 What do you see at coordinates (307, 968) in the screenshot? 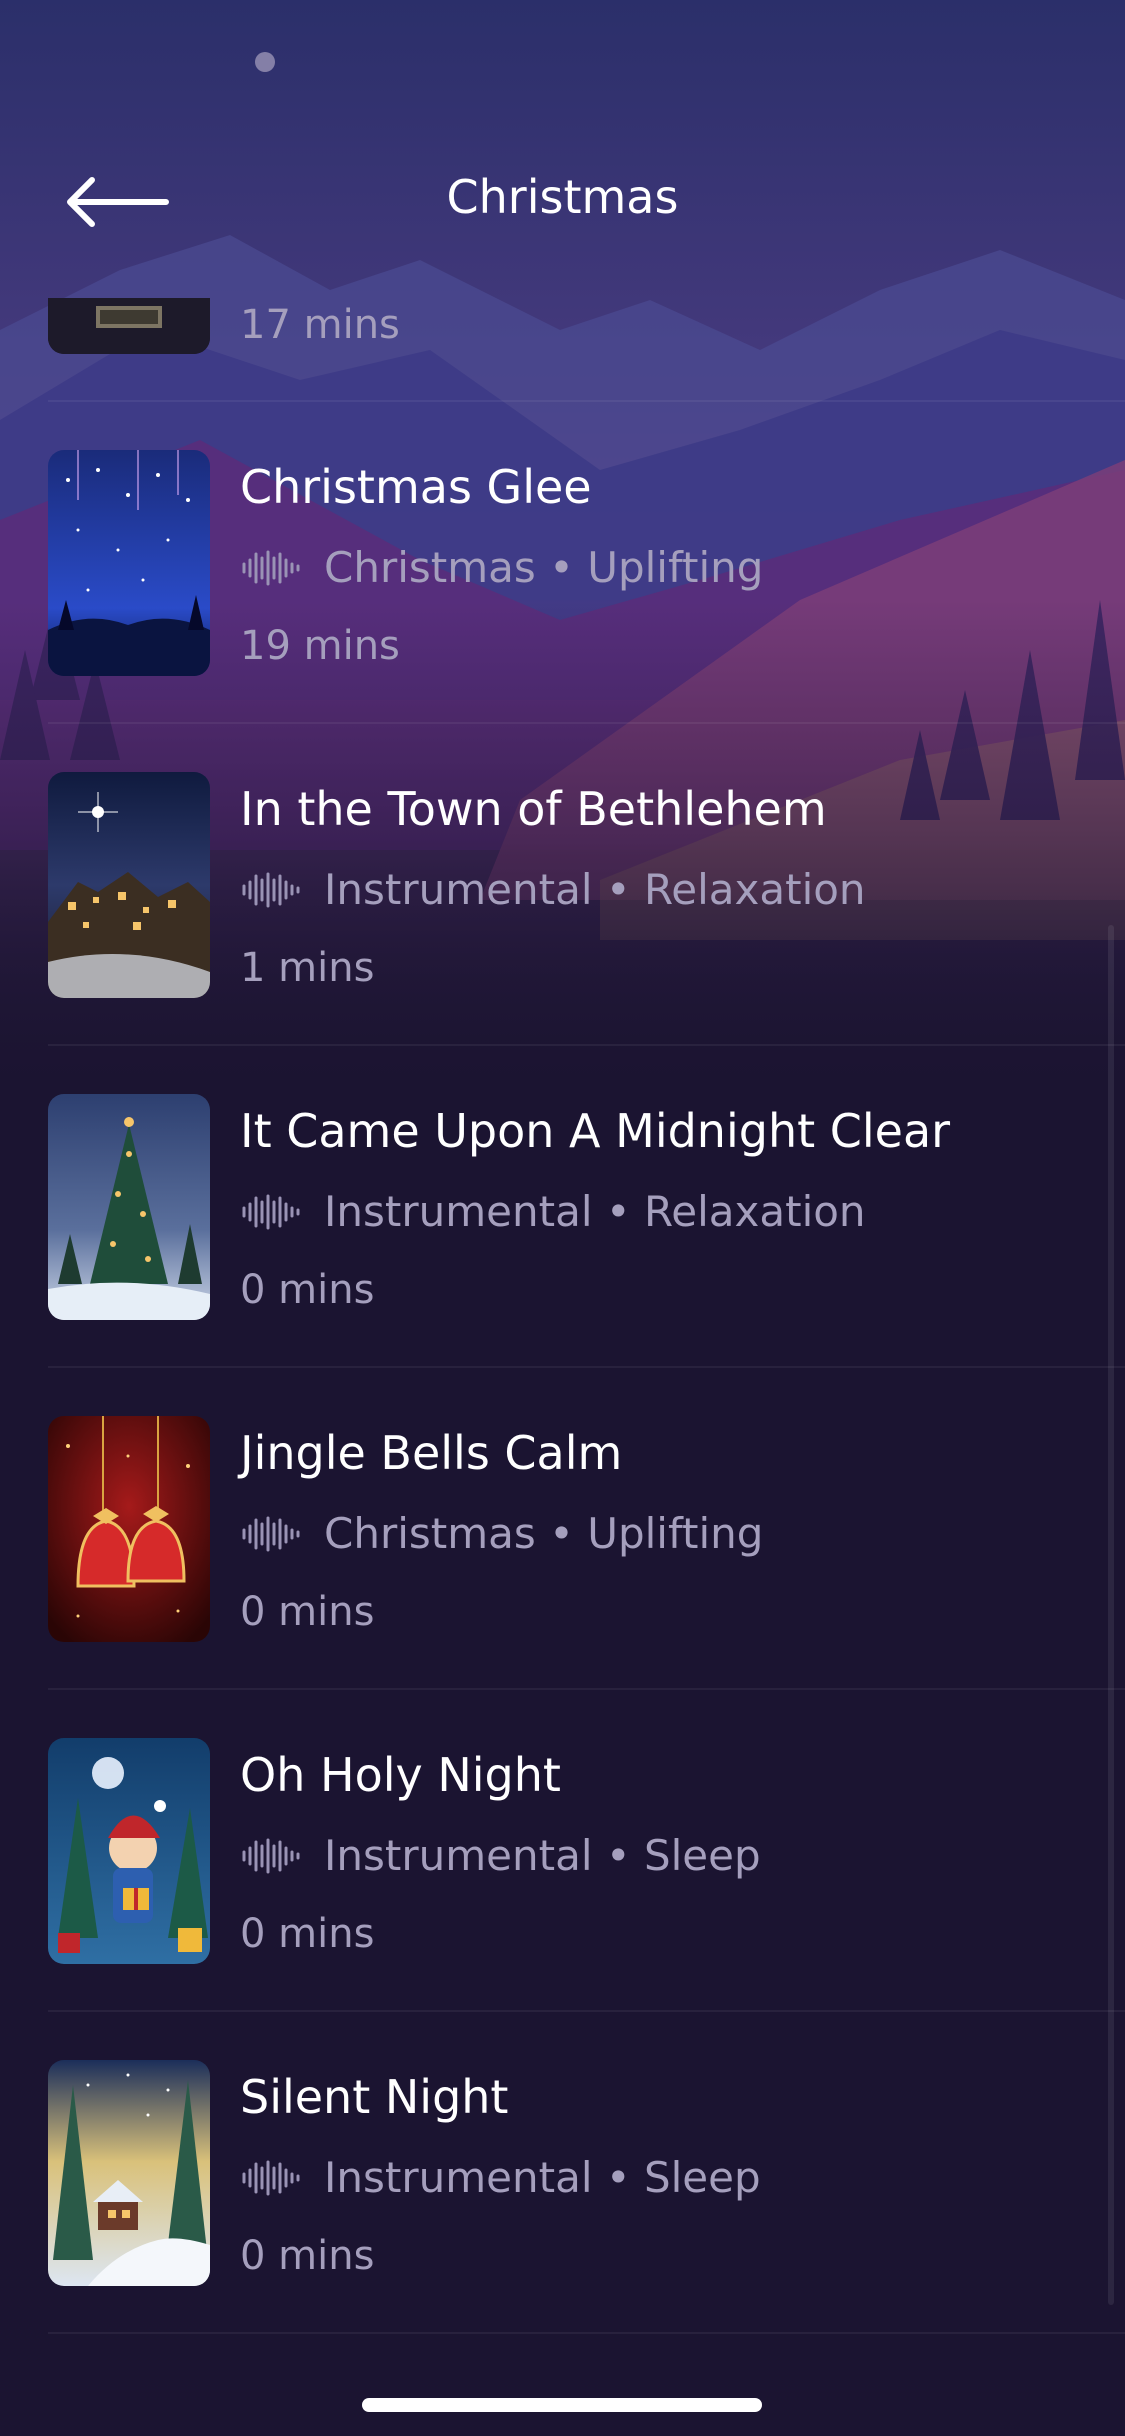
I see `track-duration: 1 mins` at bounding box center [307, 968].